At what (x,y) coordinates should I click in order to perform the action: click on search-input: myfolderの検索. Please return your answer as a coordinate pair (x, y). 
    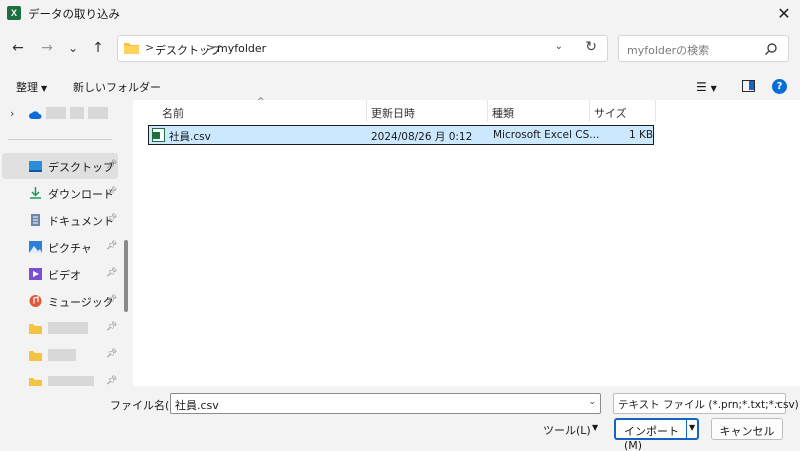
    Looking at the image, I should click on (668, 50).